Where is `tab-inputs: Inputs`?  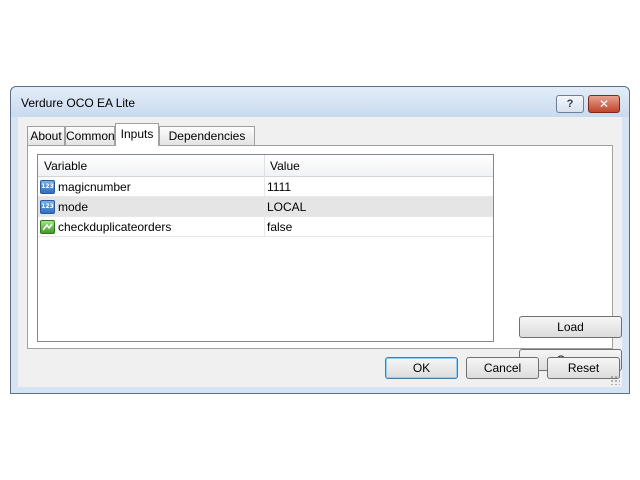 tab-inputs: Inputs is located at coordinates (137, 134).